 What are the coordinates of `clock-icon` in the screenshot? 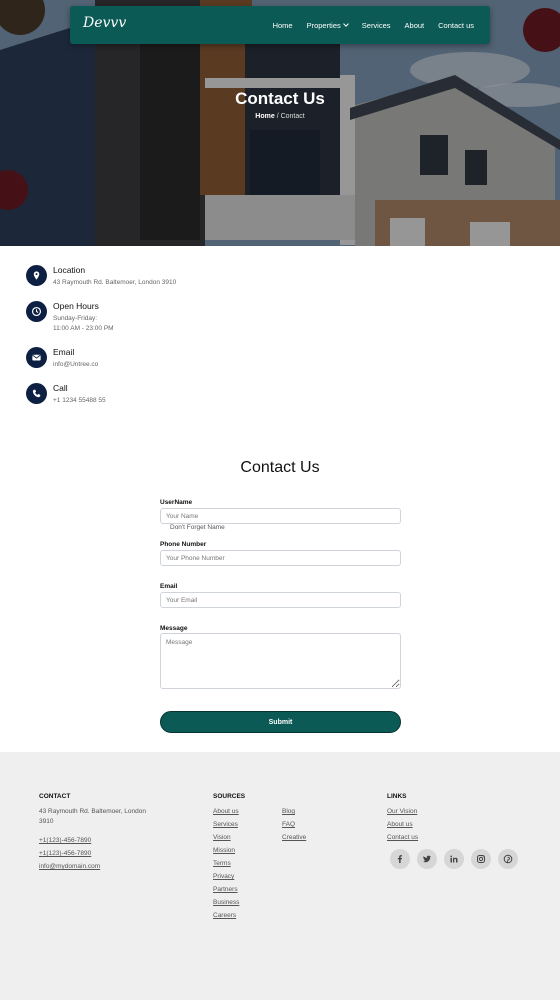 It's located at (36, 311).